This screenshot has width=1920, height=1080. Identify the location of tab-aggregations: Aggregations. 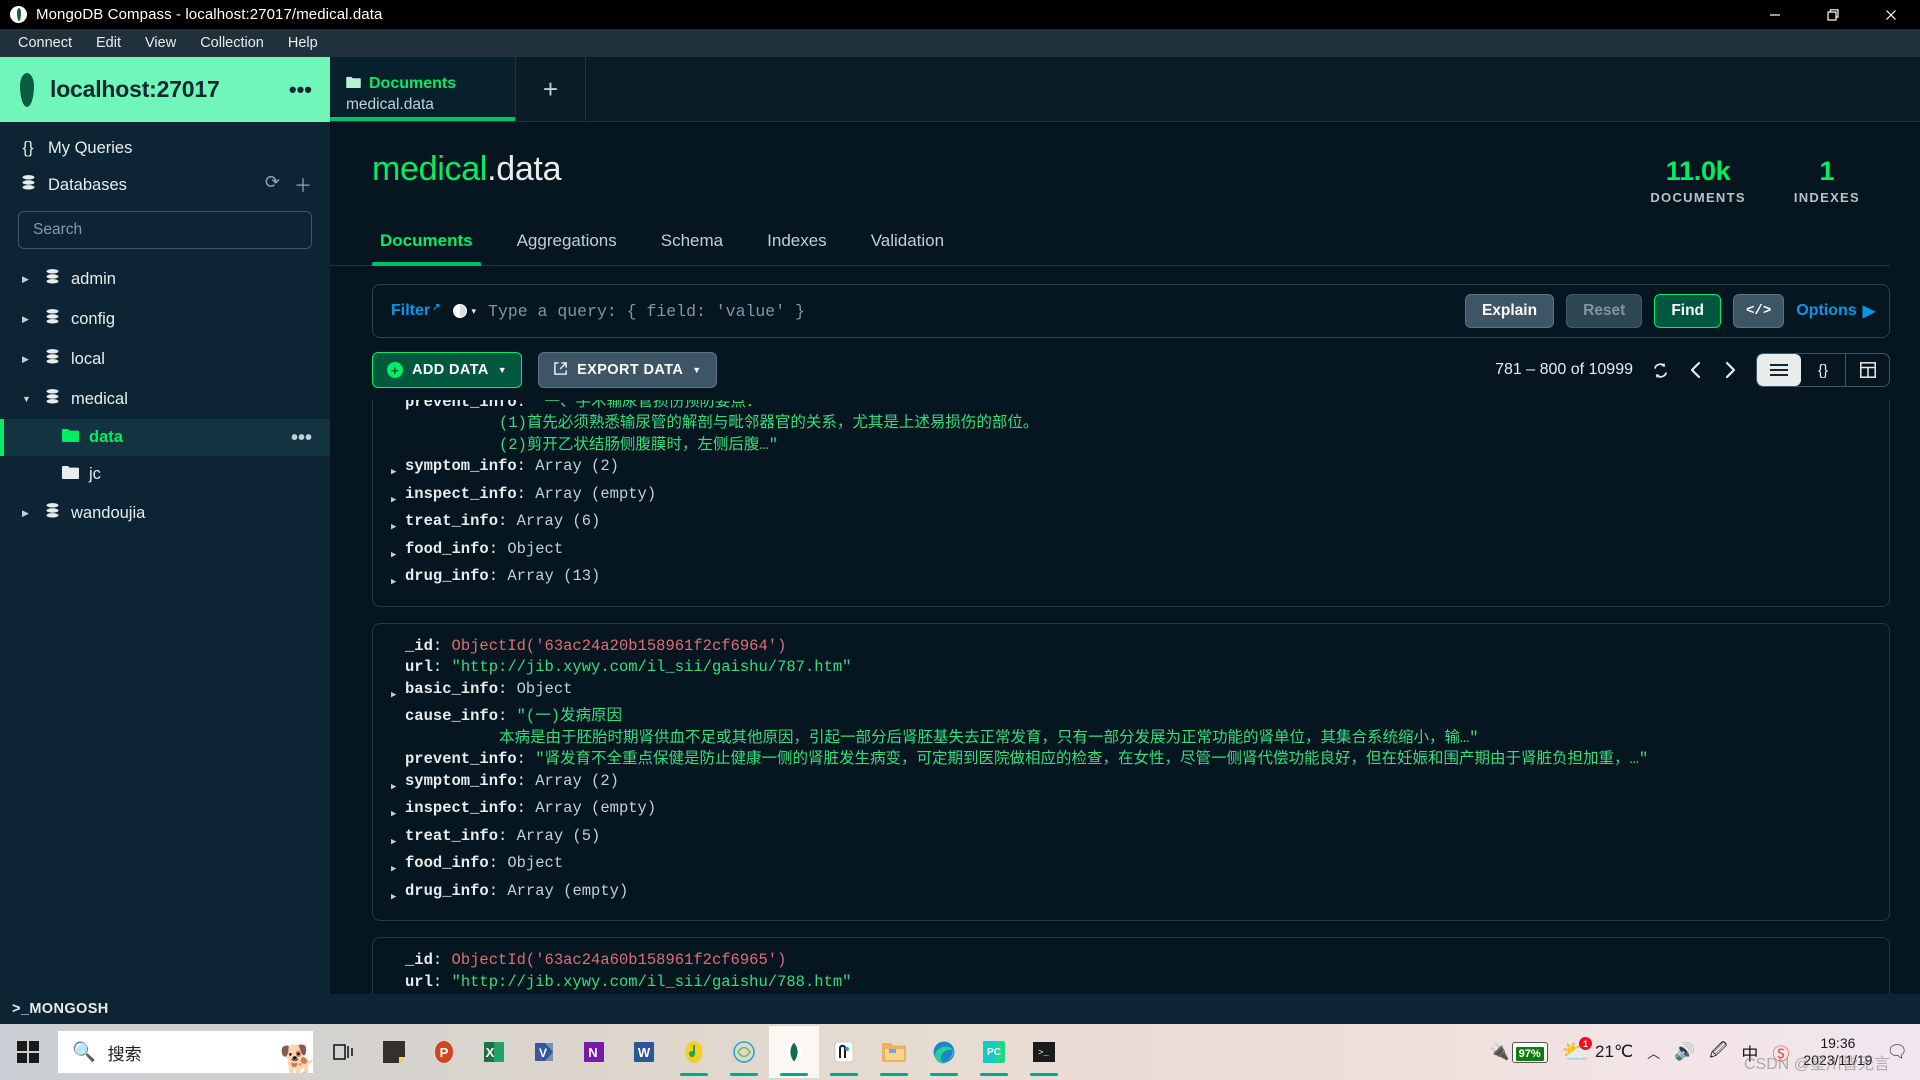
(567, 243).